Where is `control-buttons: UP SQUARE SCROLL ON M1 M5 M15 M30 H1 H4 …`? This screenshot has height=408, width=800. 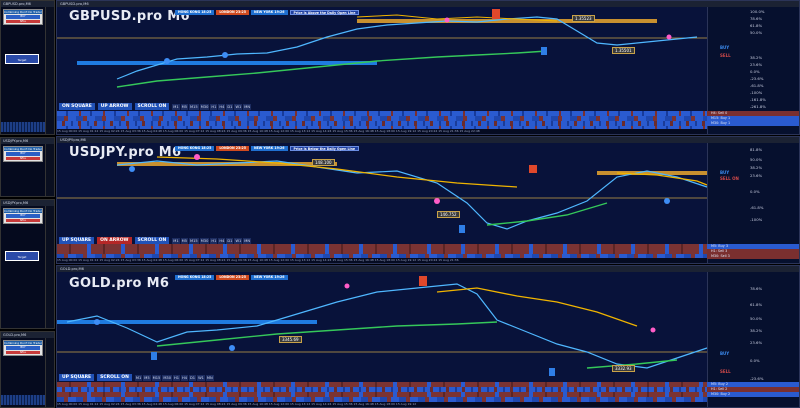
control-buttons: UP SQUARE SCROLL ON M1 M5 M15 M30 H1 H4 … is located at coordinates (136, 377).